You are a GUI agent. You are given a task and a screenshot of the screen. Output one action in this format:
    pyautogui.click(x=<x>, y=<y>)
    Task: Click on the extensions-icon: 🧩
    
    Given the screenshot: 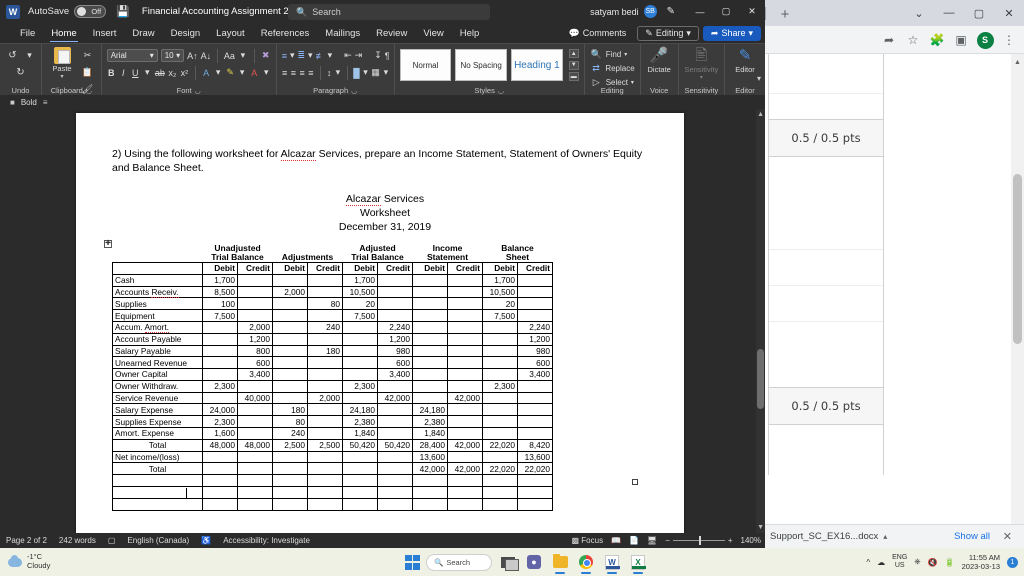 What is the action you would take?
    pyautogui.click(x=937, y=40)
    